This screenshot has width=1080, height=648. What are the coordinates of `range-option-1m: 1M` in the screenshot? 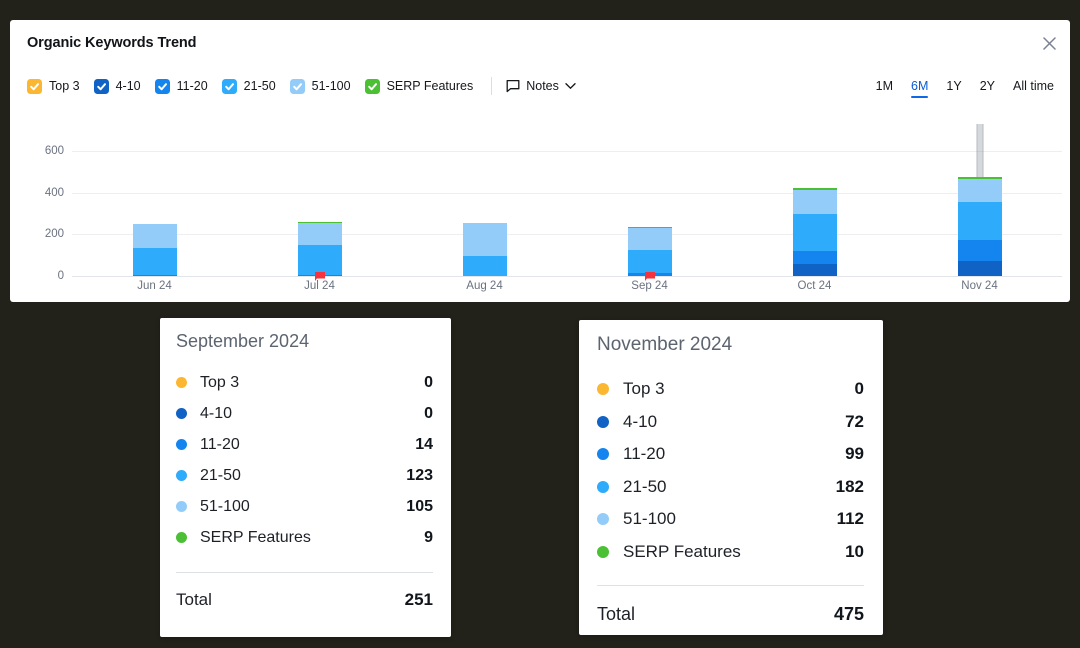 It's located at (884, 88).